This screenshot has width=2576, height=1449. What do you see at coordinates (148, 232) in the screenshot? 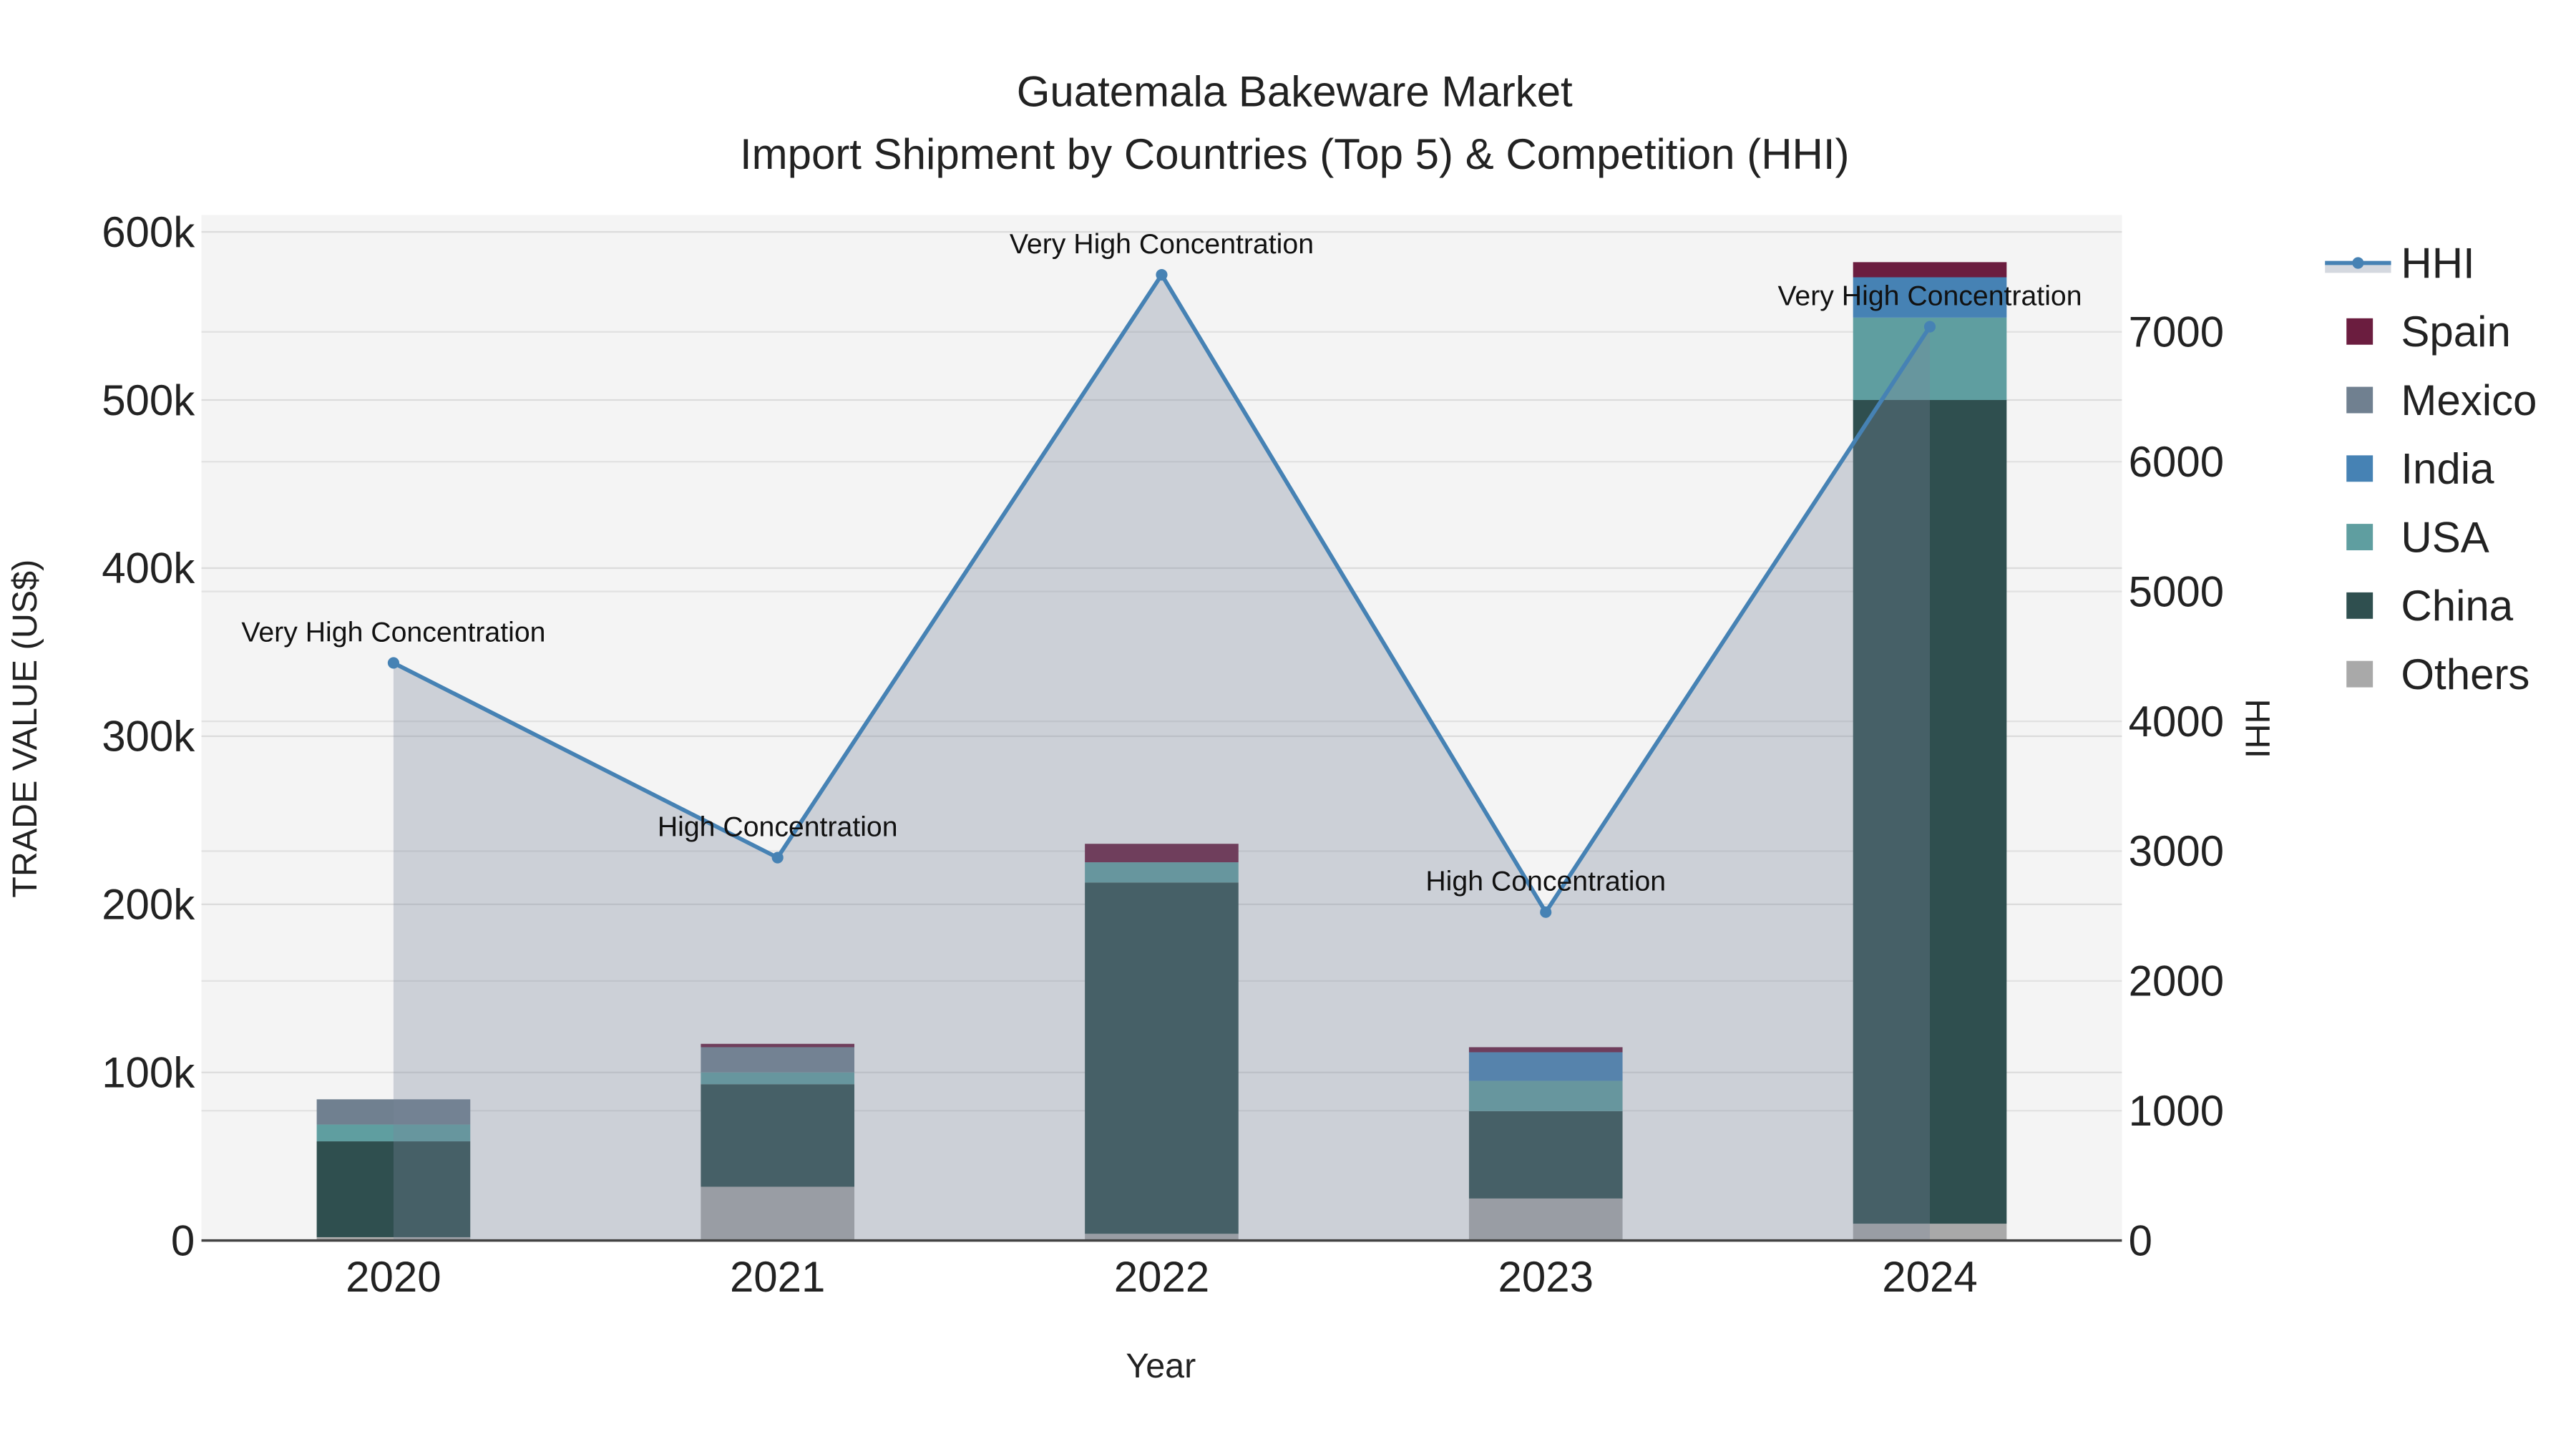
I see `y-tick-label: 600k` at bounding box center [148, 232].